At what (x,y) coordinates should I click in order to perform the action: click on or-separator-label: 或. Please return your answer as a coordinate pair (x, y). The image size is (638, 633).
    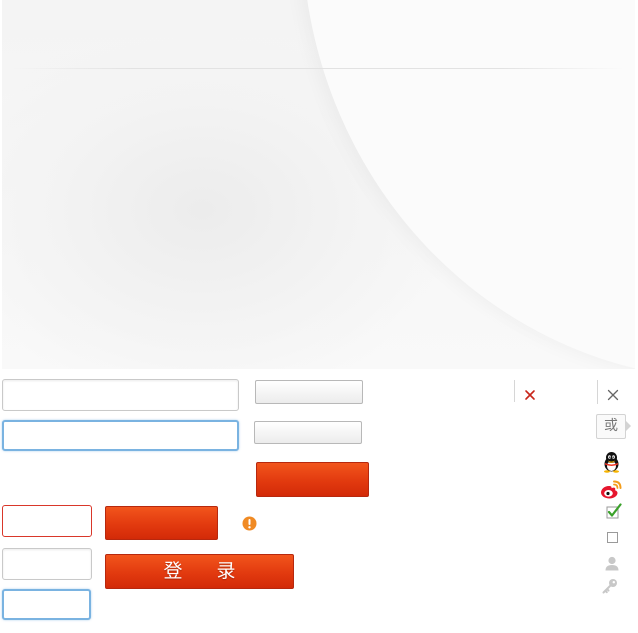
    Looking at the image, I should click on (611, 426).